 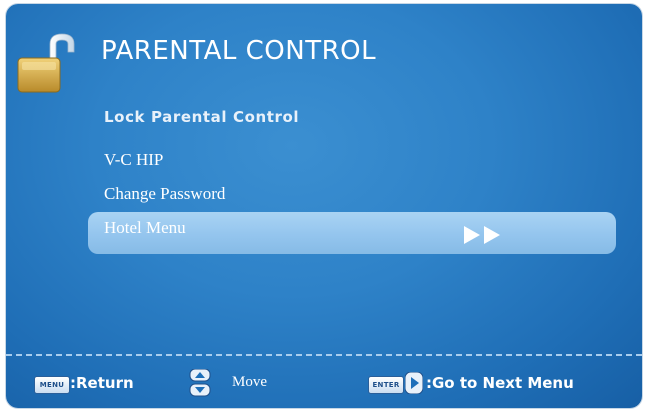 I want to click on footer-hints: MENU :Return Move ENTER :Go to Next Menu, so click(x=324, y=383).